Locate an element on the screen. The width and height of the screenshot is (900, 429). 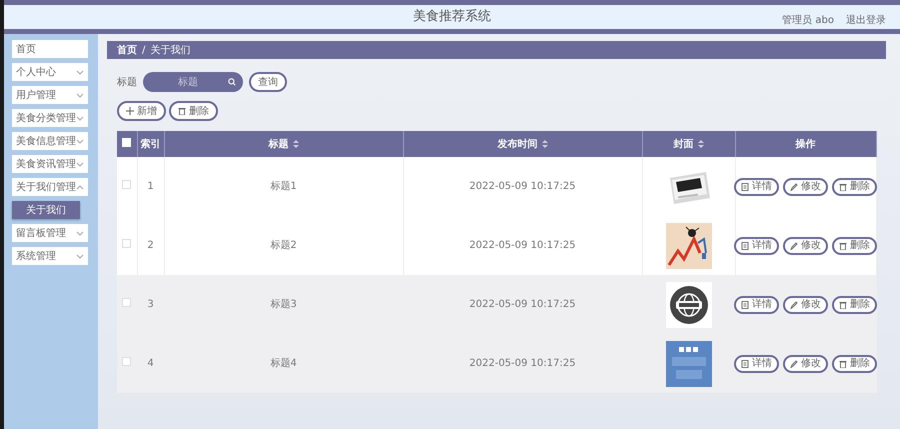
column-header: 标题 is located at coordinates (278, 144).